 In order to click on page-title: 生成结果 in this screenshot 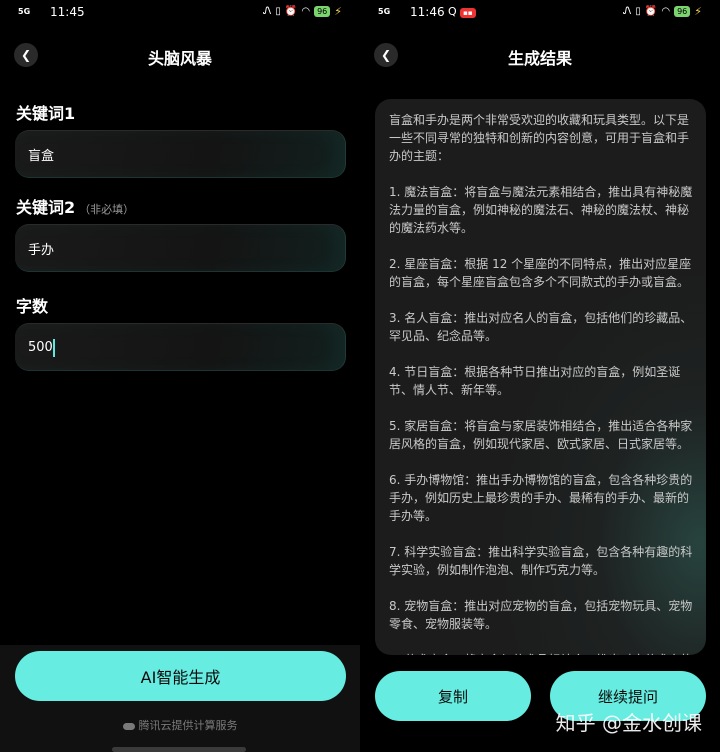, I will do `click(539, 58)`.